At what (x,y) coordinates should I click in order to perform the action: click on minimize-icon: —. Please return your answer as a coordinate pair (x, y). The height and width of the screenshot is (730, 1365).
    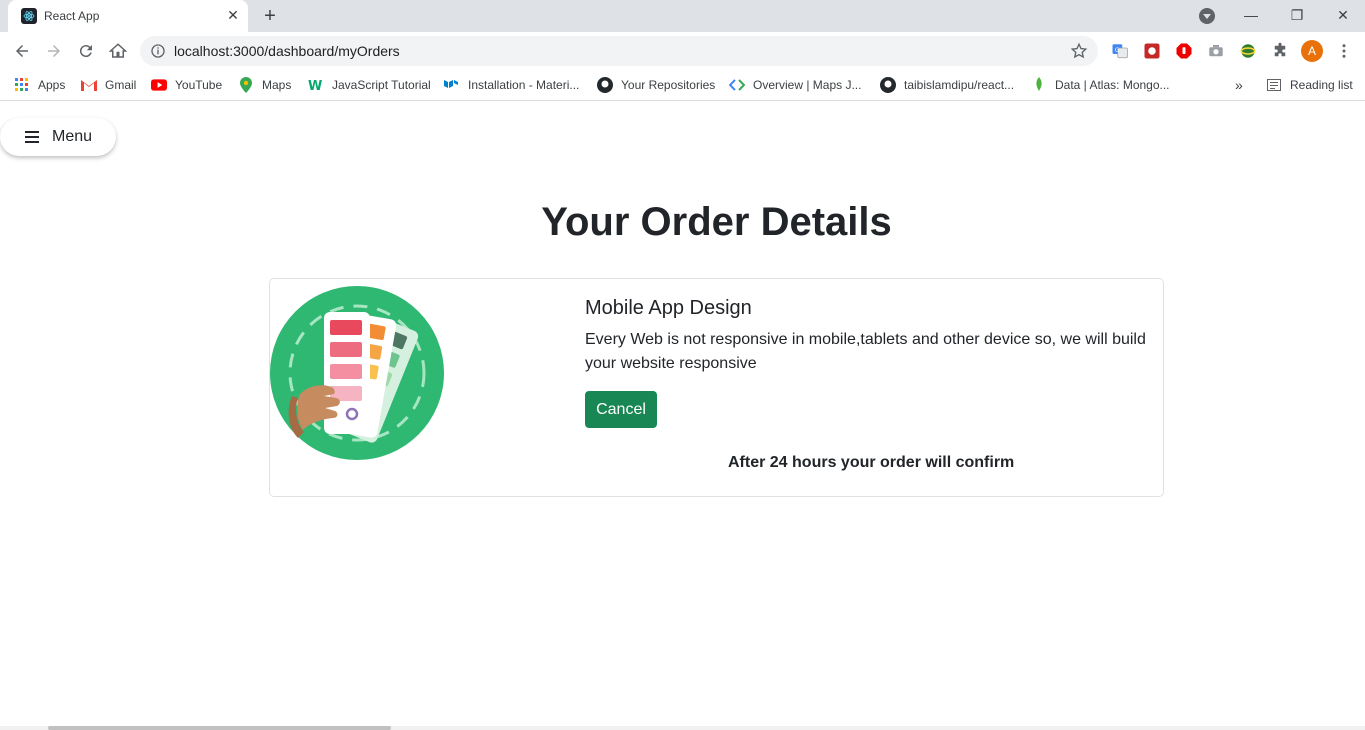
    Looking at the image, I should click on (1251, 15).